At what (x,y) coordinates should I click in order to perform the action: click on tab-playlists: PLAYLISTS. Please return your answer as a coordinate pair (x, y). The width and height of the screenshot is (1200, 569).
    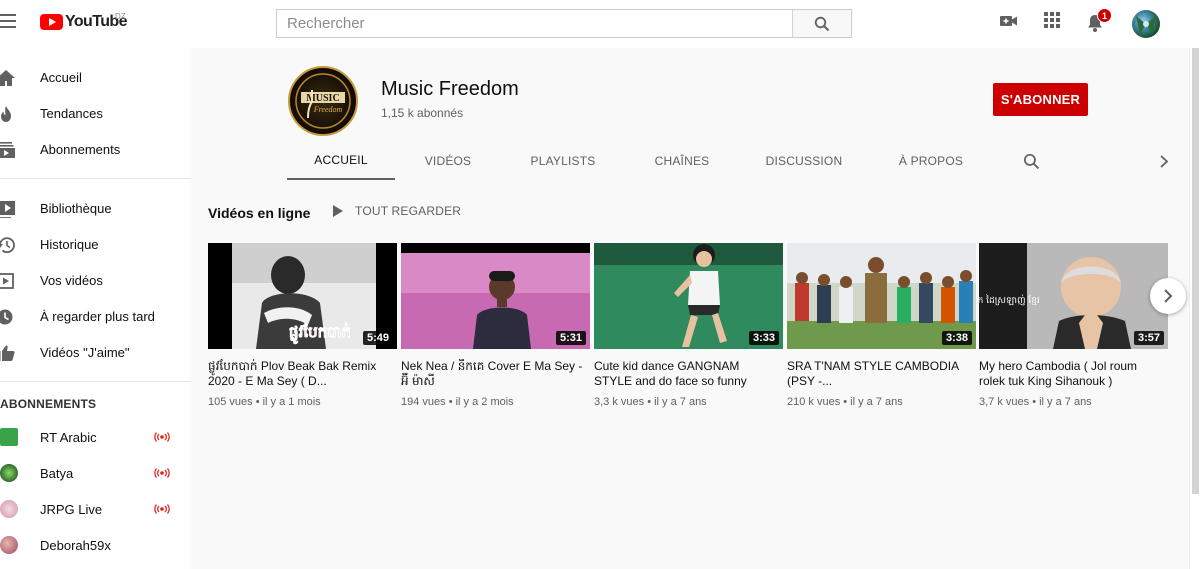
    Looking at the image, I should click on (563, 161).